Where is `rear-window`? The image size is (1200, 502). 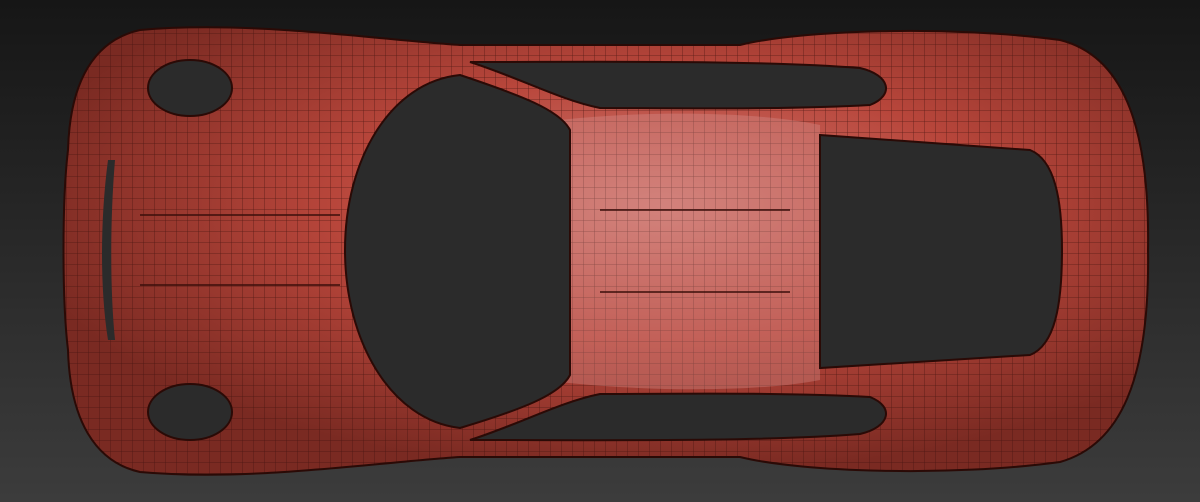 rear-window is located at coordinates (941, 251).